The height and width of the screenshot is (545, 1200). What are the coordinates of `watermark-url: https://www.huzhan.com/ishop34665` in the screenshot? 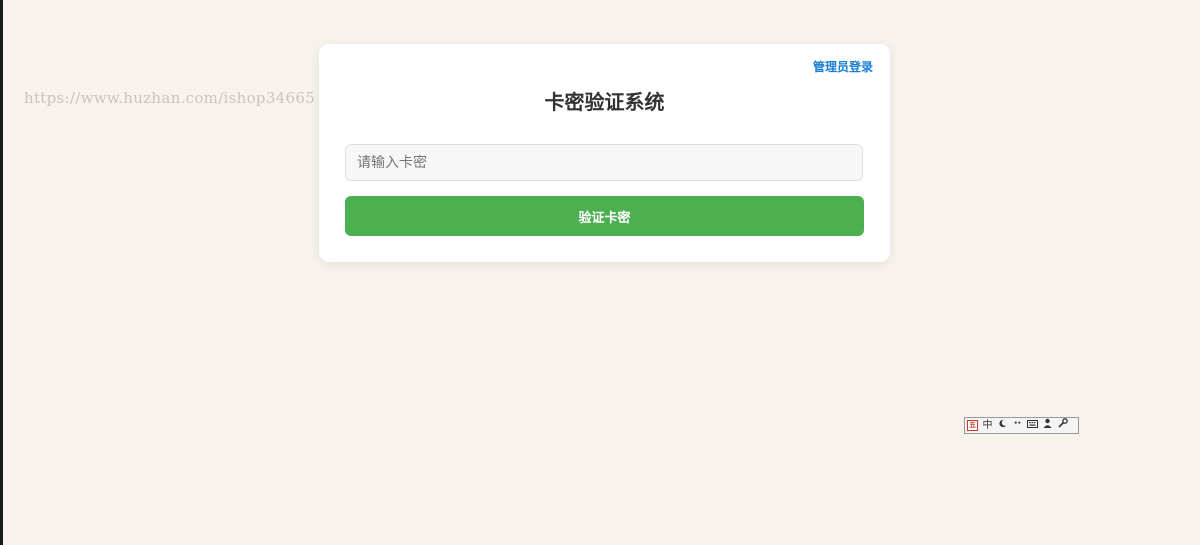 It's located at (170, 98).